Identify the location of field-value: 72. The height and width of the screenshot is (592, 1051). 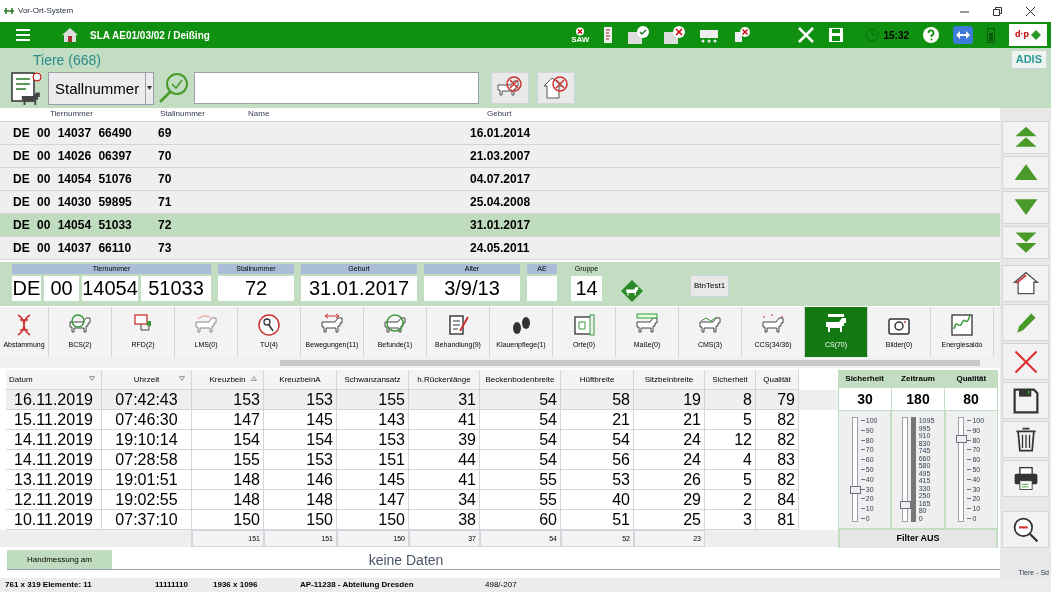
(256, 288).